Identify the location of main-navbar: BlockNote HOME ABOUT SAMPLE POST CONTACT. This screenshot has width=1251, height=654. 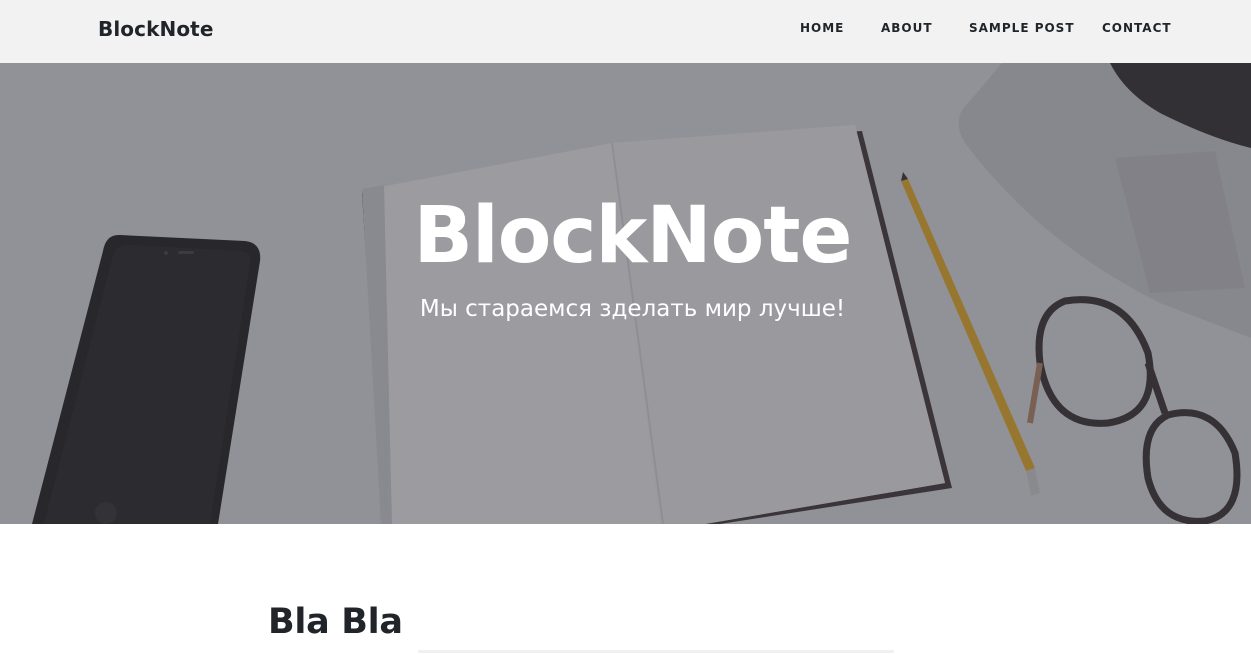
(625, 31).